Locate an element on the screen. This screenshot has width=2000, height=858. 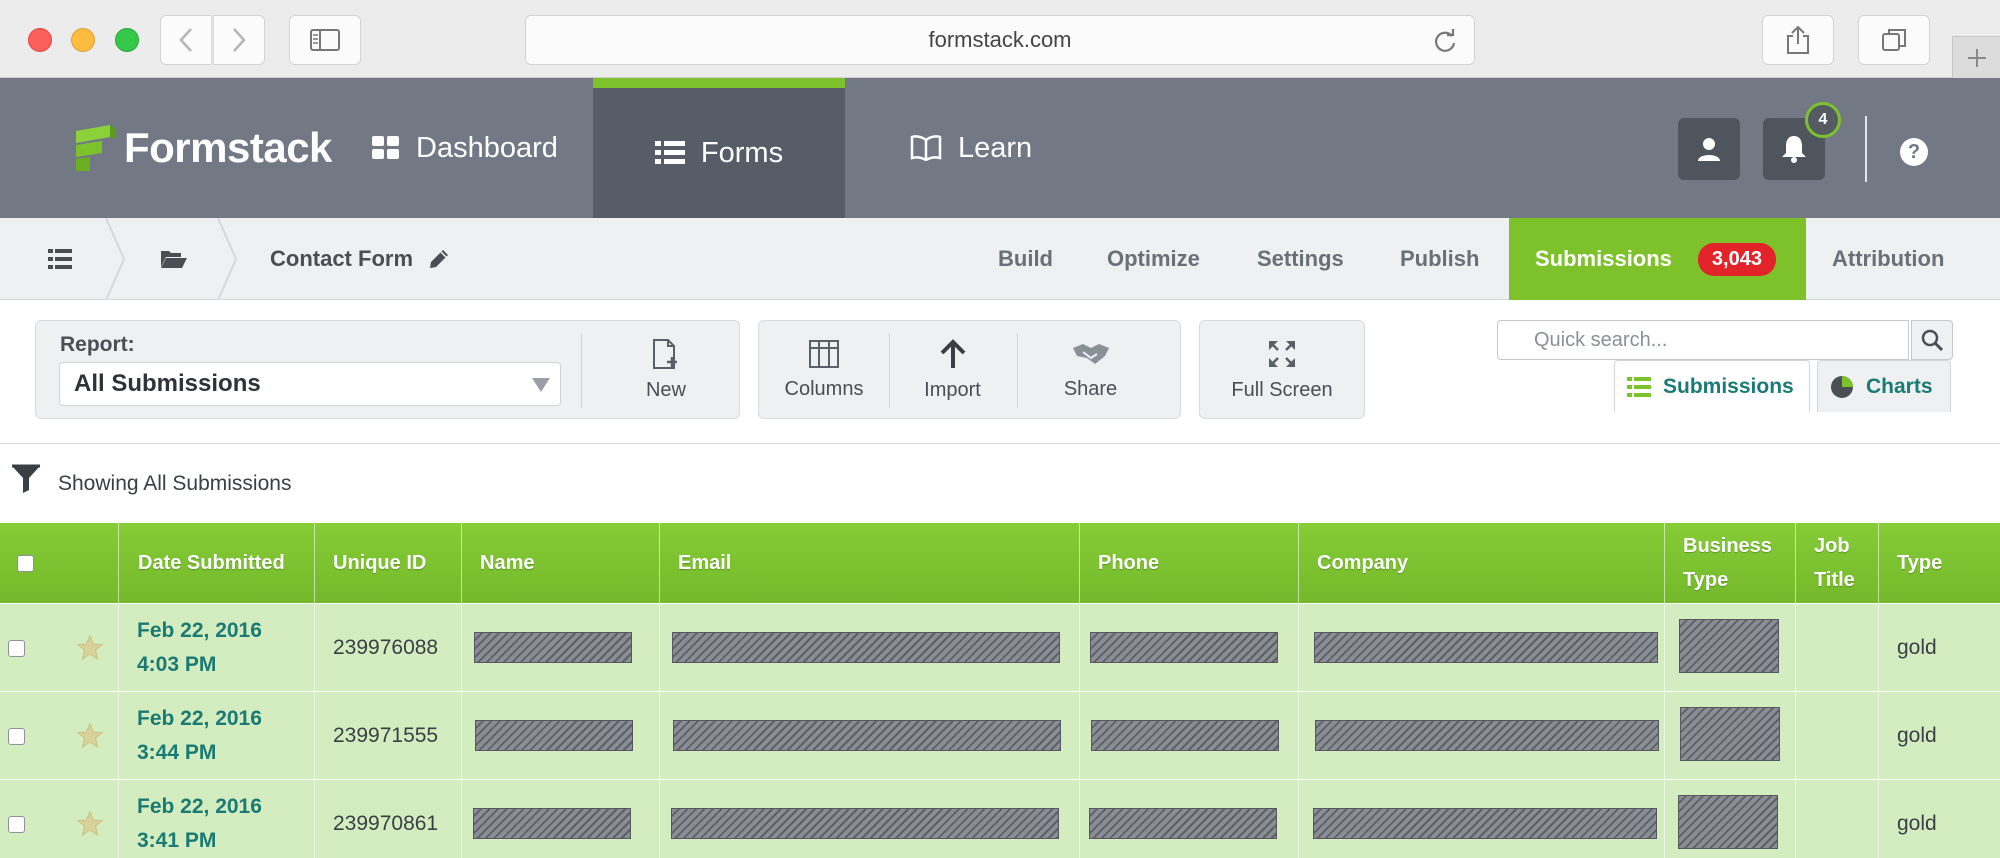
share-button: Share is located at coordinates (1090, 370).